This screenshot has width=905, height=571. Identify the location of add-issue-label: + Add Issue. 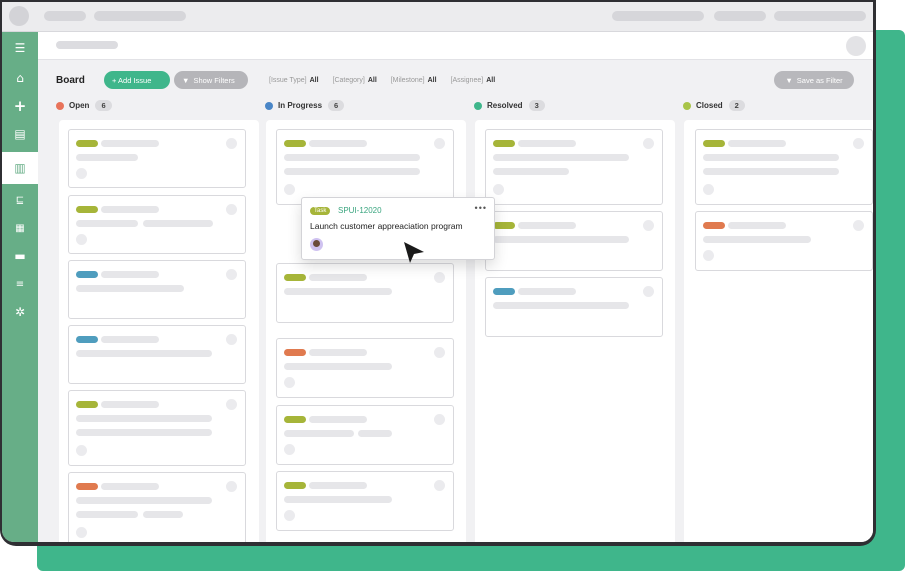
(132, 80).